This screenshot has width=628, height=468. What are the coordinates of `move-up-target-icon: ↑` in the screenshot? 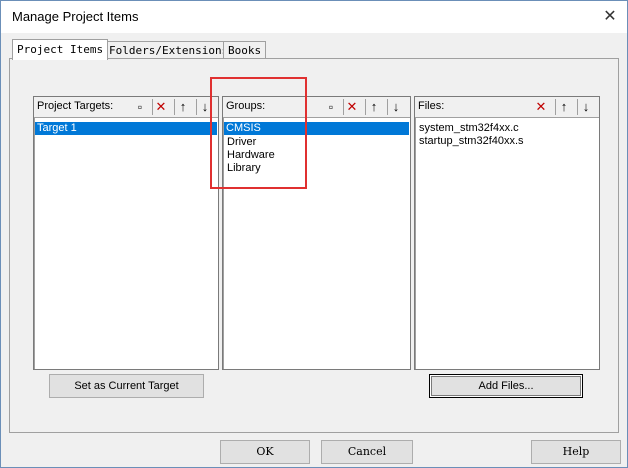 It's located at (182, 107).